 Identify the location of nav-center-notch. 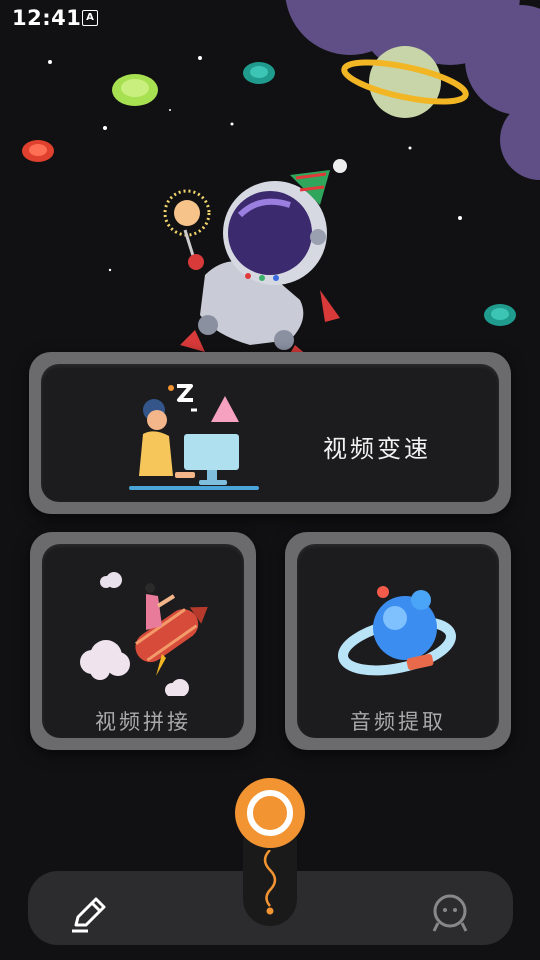
(270, 882).